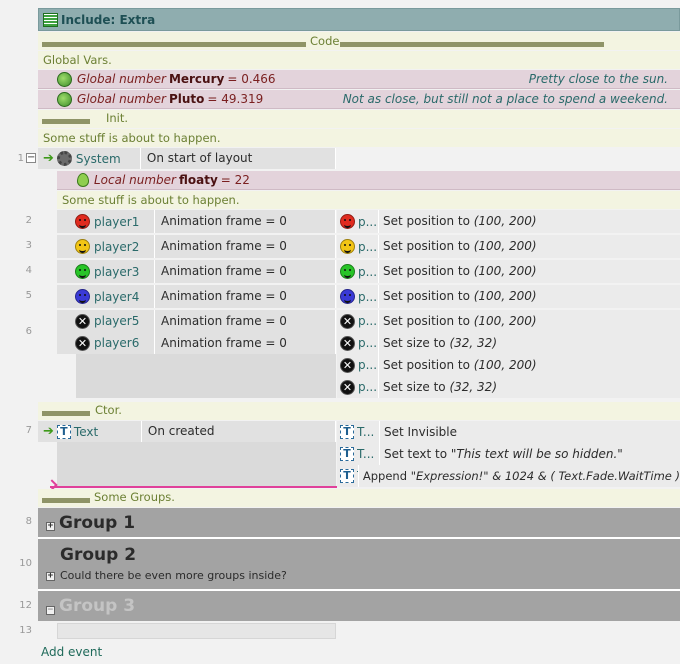 This screenshot has width=680, height=664. Describe the element at coordinates (117, 271) in the screenshot. I see `condition-object: player3` at that location.